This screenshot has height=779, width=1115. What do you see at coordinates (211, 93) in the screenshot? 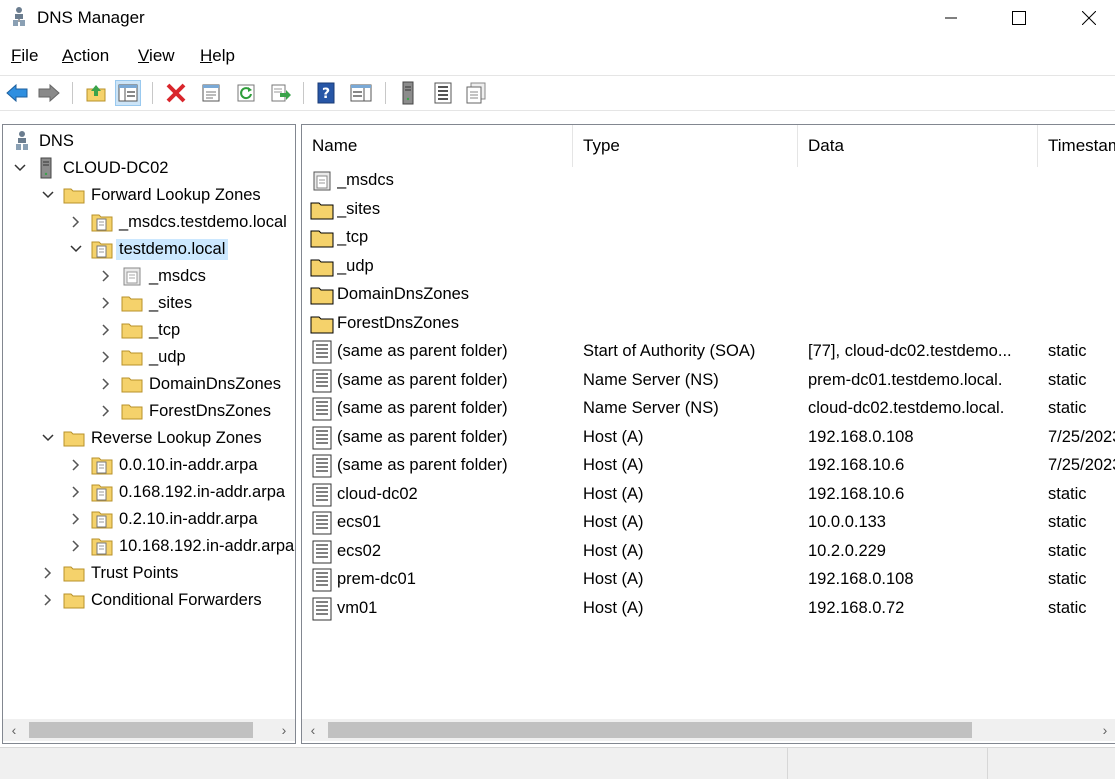
I see `properties-button` at bounding box center [211, 93].